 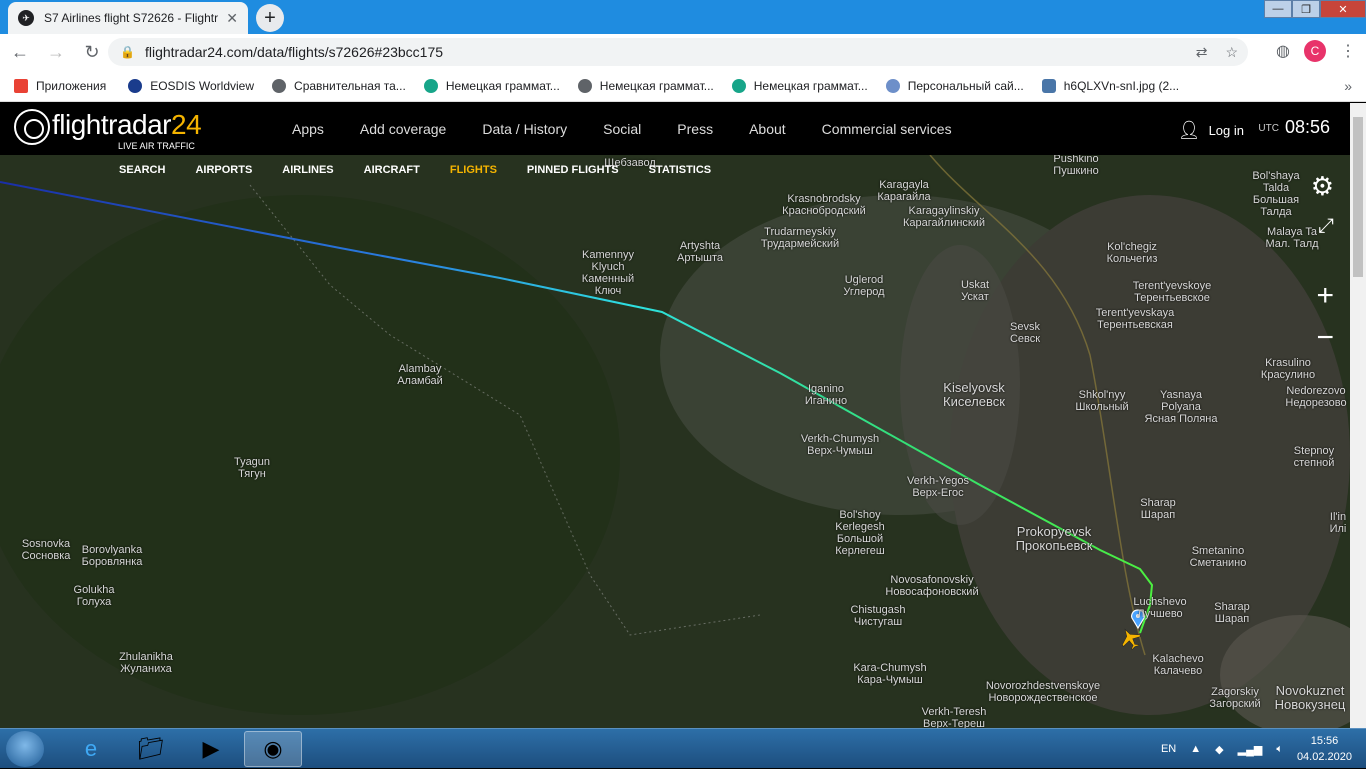 What do you see at coordinates (1135, 319) in the screenshot?
I see `place-label: Terent'yevskaya Терентьевская` at bounding box center [1135, 319].